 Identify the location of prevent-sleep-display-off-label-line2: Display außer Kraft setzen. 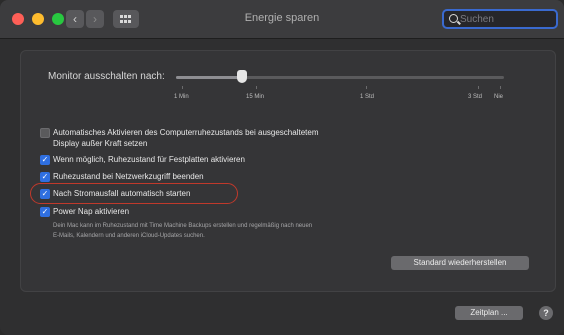
(100, 143).